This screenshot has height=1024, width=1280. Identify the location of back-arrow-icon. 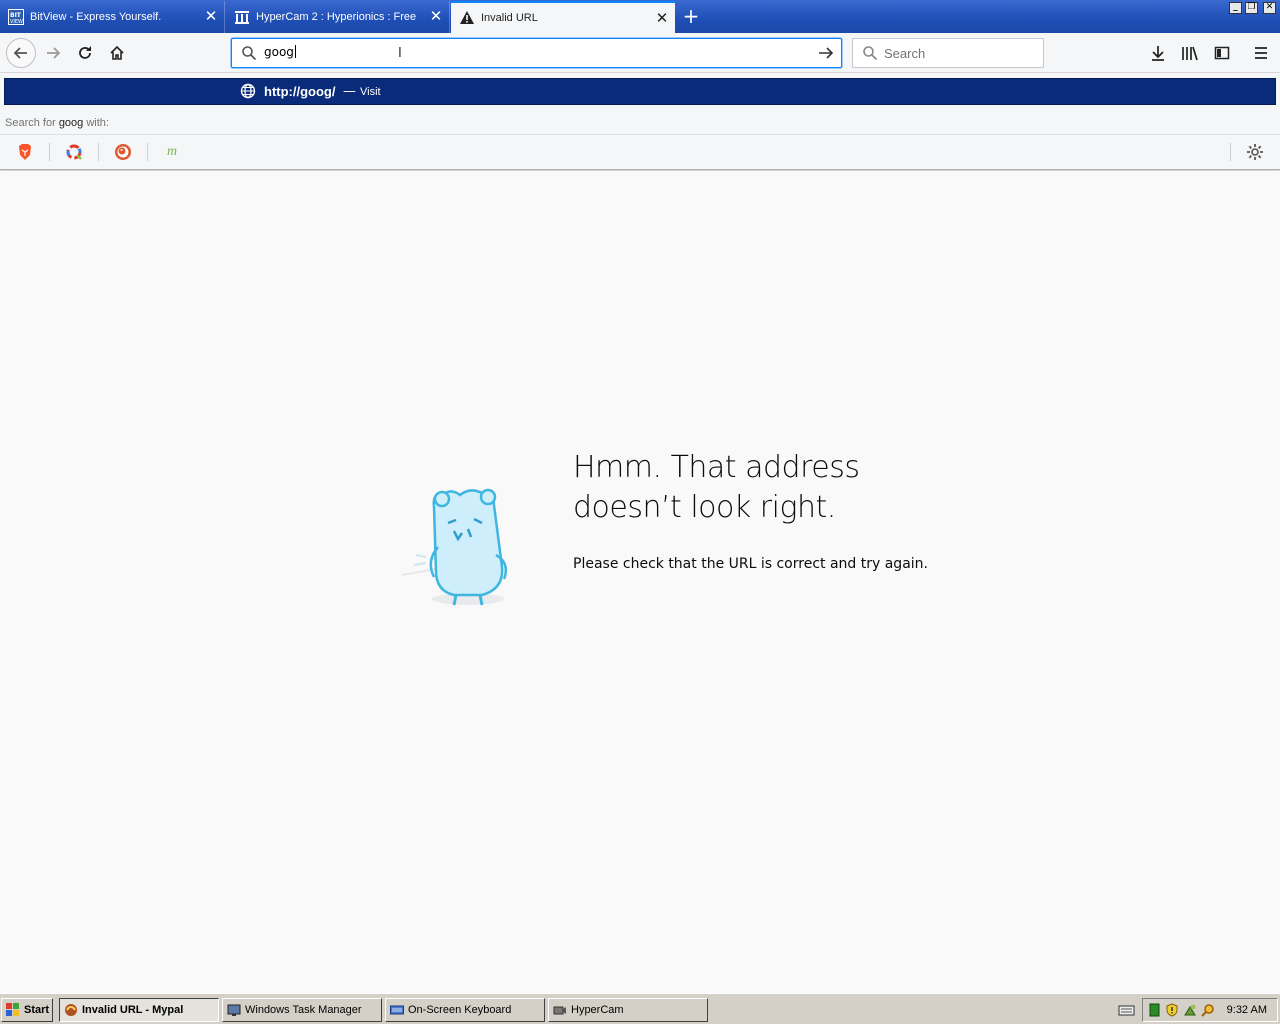
(20, 53).